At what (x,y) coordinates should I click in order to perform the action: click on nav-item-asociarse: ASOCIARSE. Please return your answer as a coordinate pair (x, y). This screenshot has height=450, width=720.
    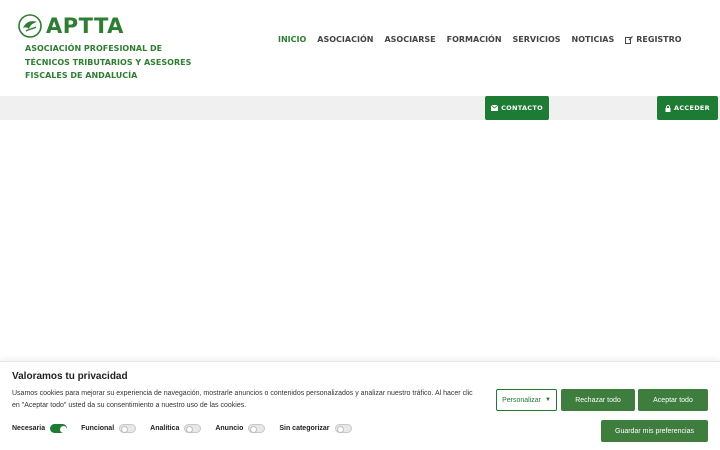
    Looking at the image, I should click on (409, 39).